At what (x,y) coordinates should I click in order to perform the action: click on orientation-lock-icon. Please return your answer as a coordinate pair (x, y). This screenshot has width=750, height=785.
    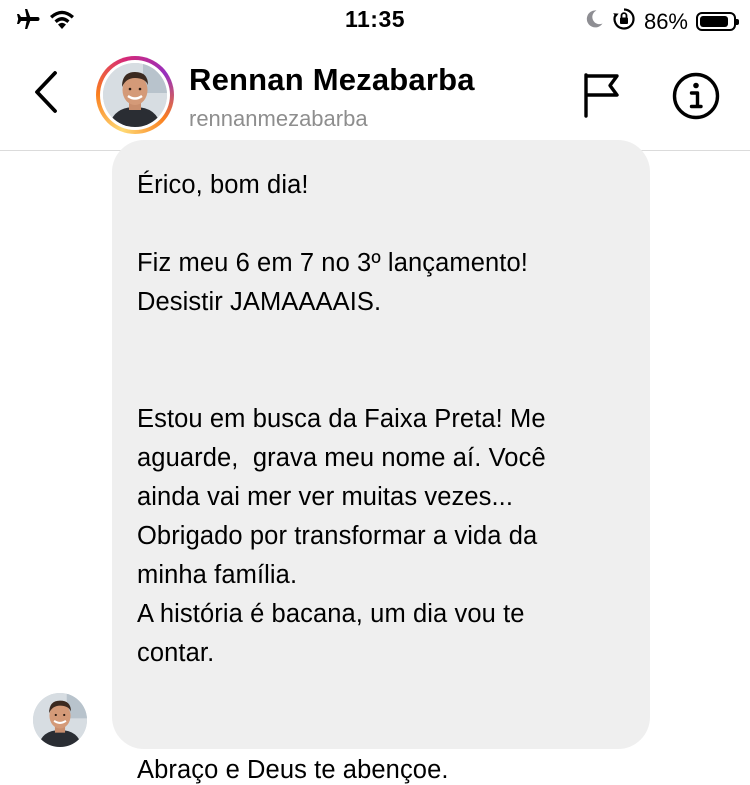
    Looking at the image, I should click on (624, 21).